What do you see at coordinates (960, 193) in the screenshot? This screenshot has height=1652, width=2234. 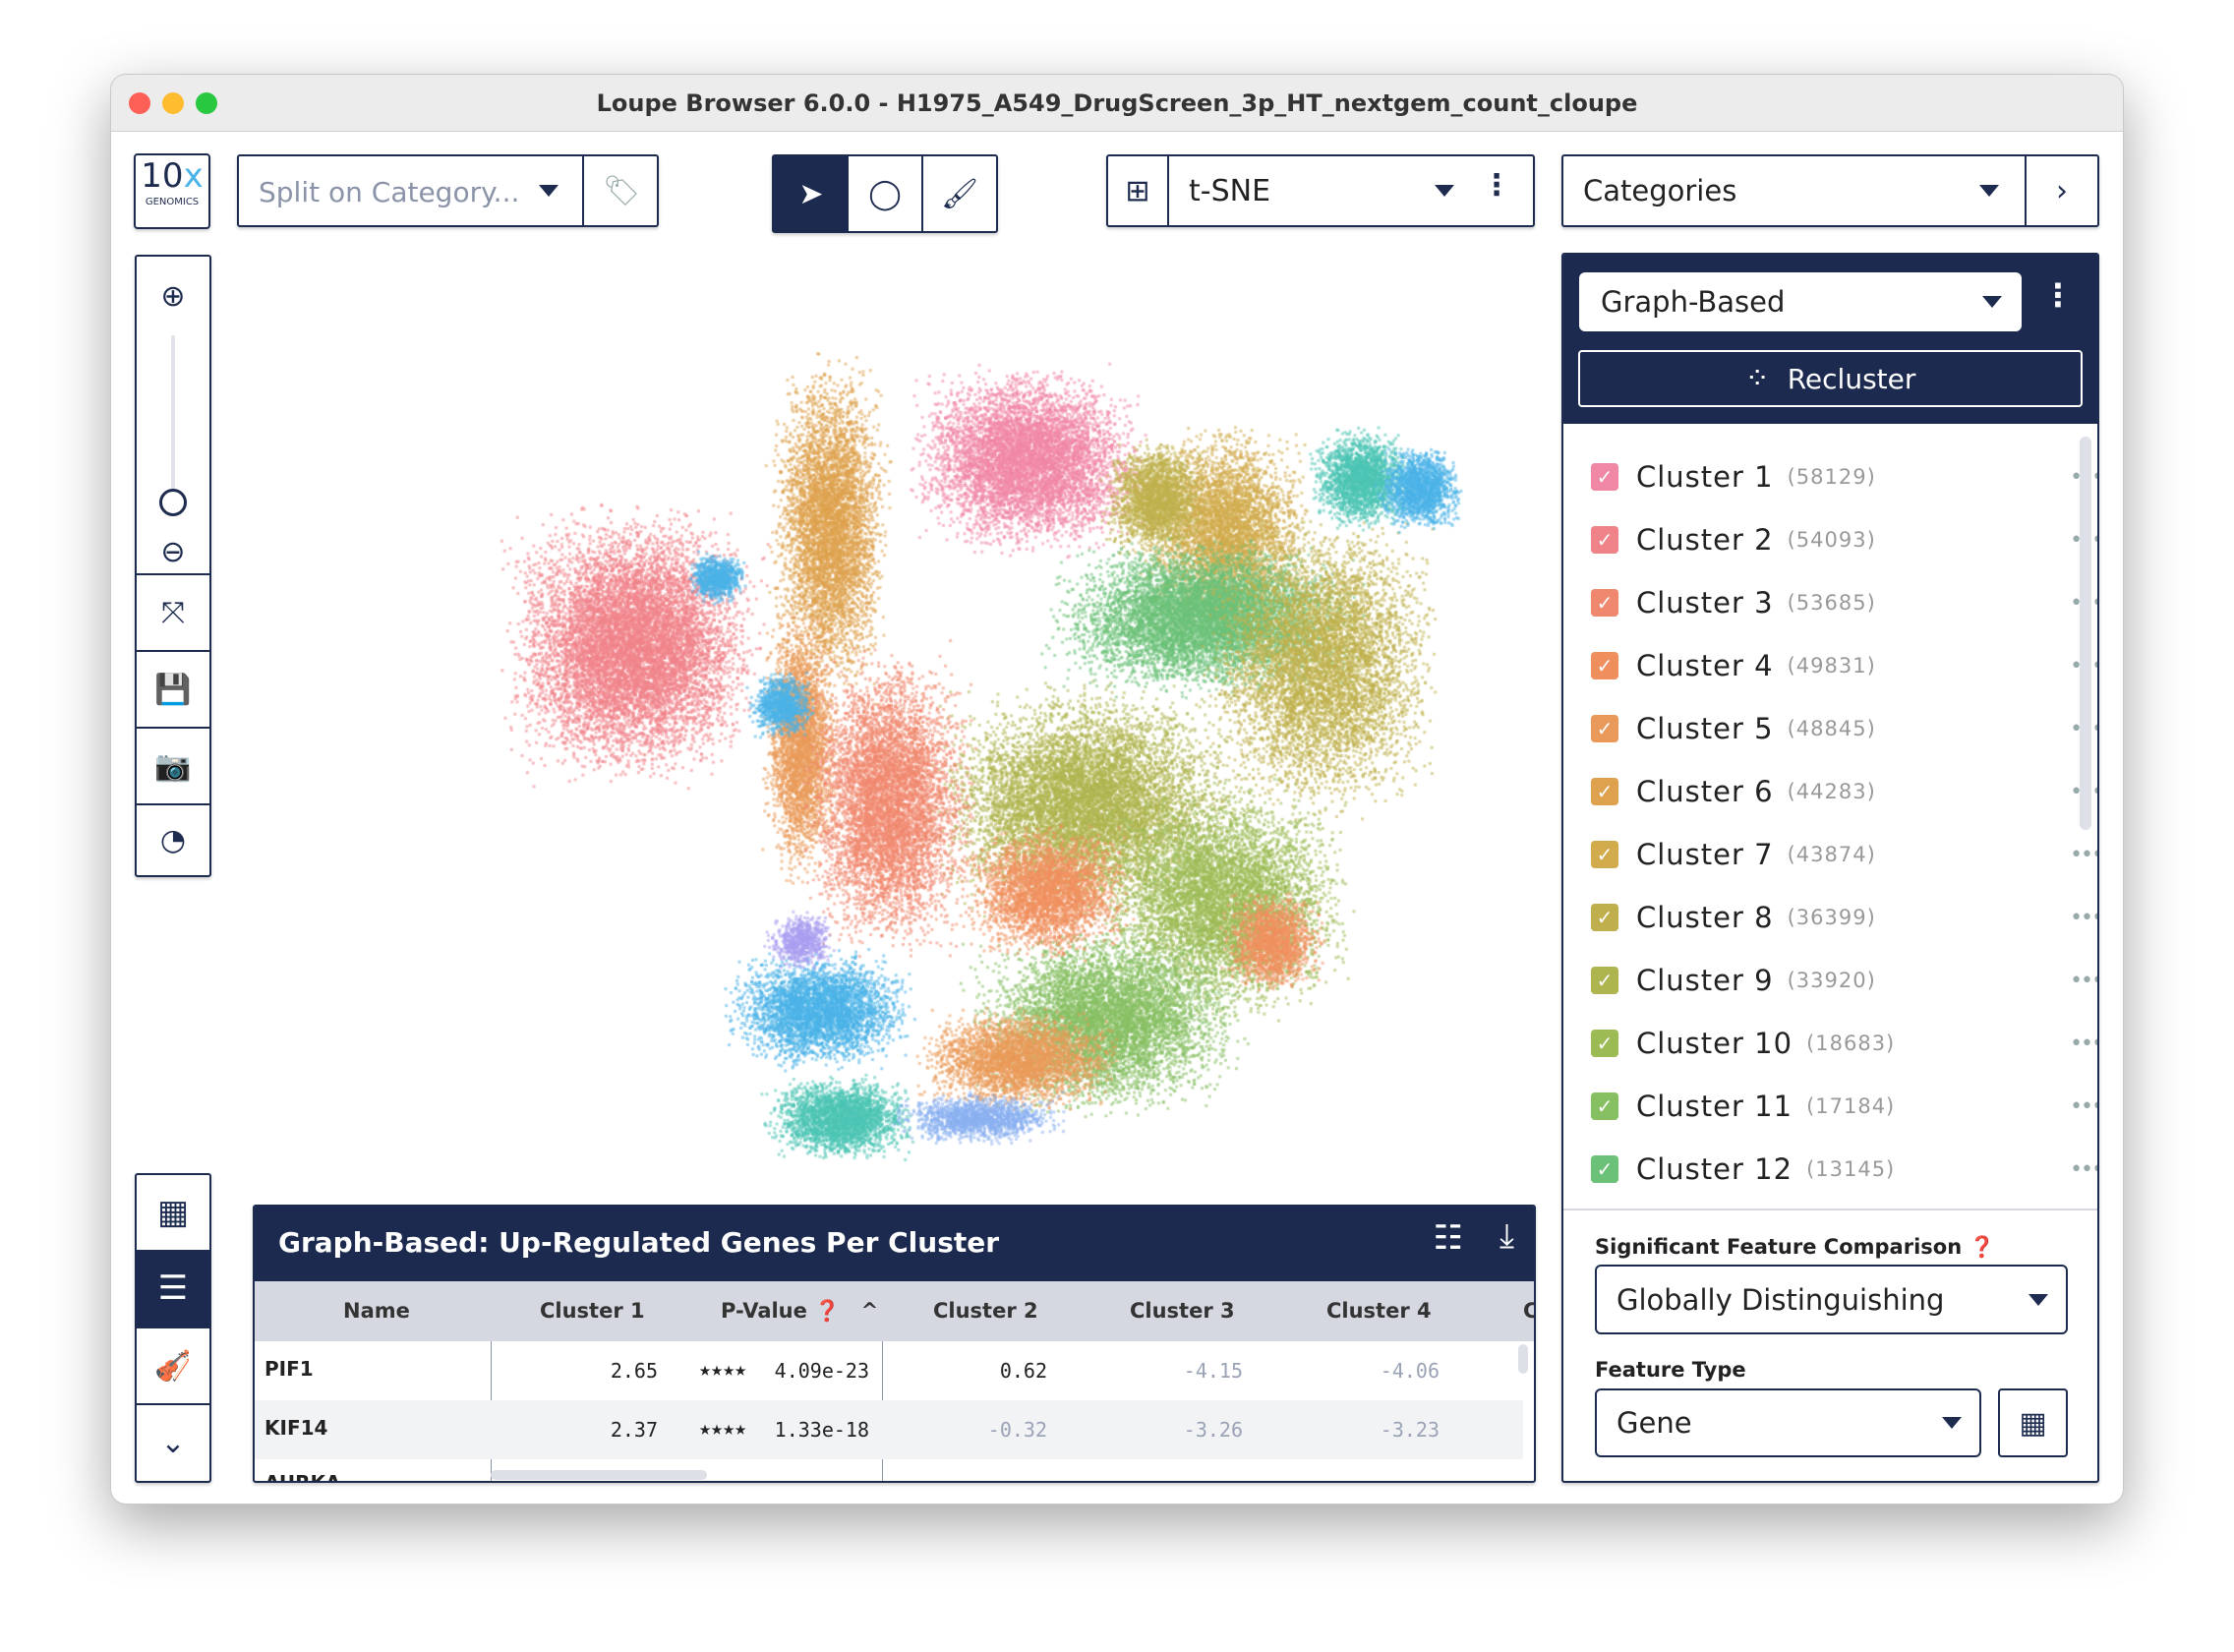 I see `brush-tool-button: 🖌` at bounding box center [960, 193].